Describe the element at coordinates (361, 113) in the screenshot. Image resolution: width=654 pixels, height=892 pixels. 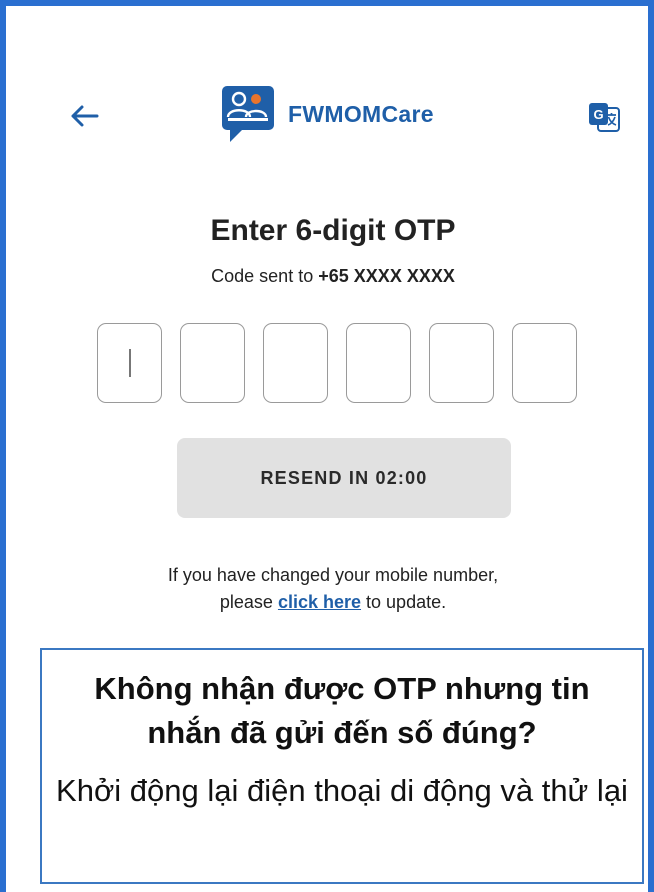
I see `app-name: FWMOMCare` at that location.